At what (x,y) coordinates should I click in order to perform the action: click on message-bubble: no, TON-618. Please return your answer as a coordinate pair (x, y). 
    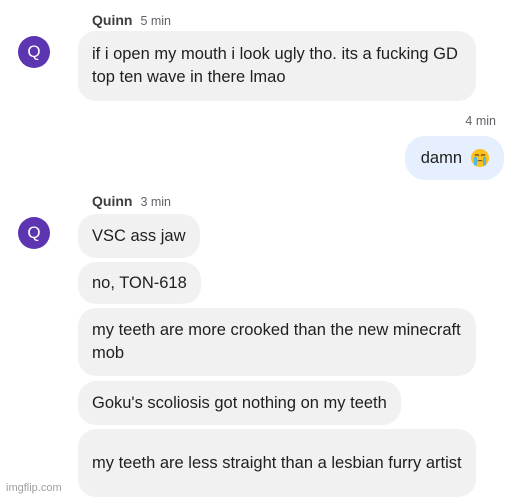
    Looking at the image, I should click on (139, 283).